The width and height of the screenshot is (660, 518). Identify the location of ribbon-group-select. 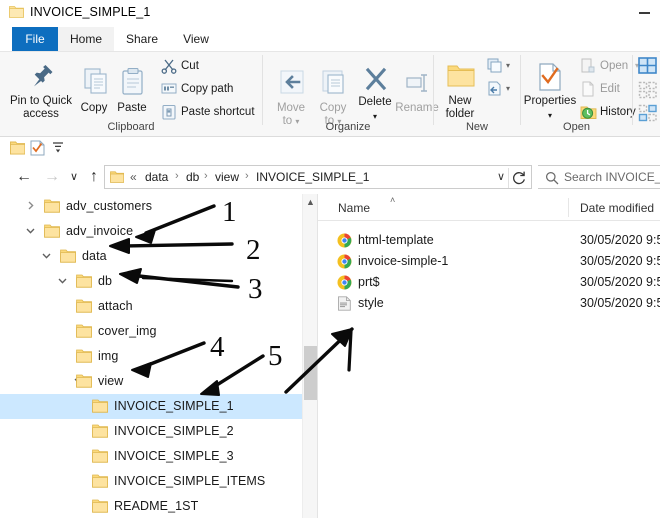
(646, 93).